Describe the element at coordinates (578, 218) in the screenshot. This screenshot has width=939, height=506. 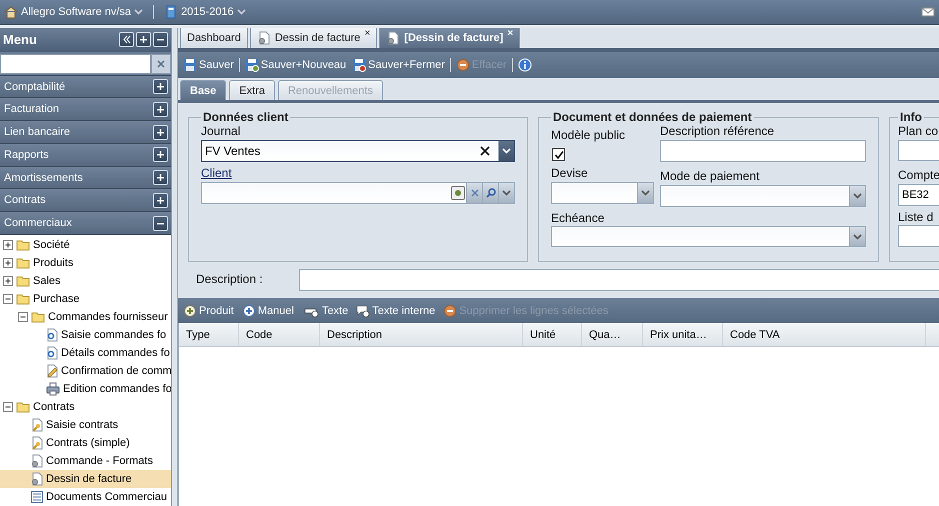
I see `field-label: Echéance` at that location.